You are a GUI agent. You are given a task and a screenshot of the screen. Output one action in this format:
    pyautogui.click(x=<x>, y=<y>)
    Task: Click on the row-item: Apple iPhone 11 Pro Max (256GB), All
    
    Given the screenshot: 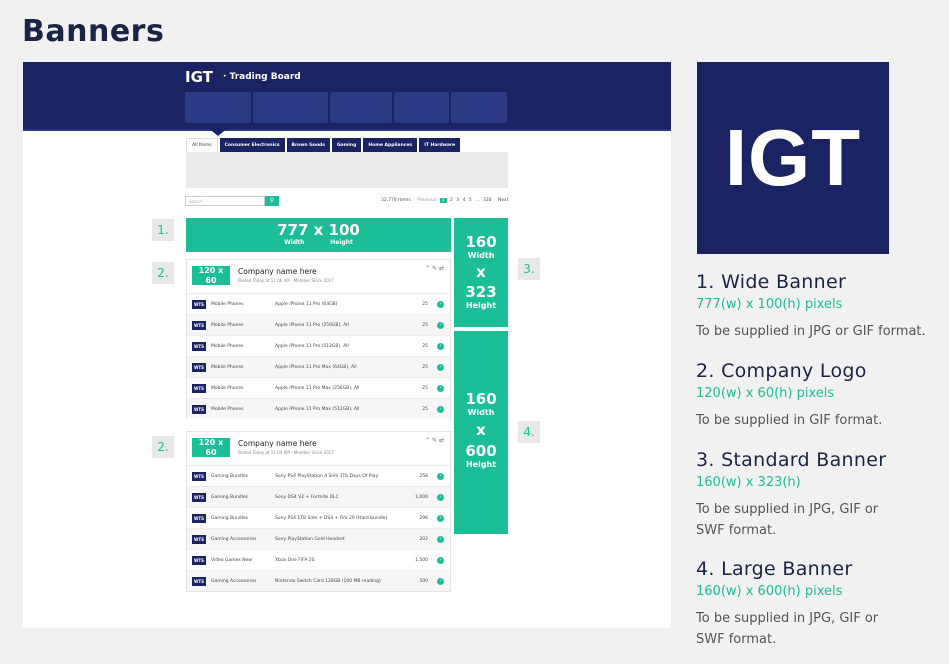 What is the action you would take?
    pyautogui.click(x=317, y=388)
    